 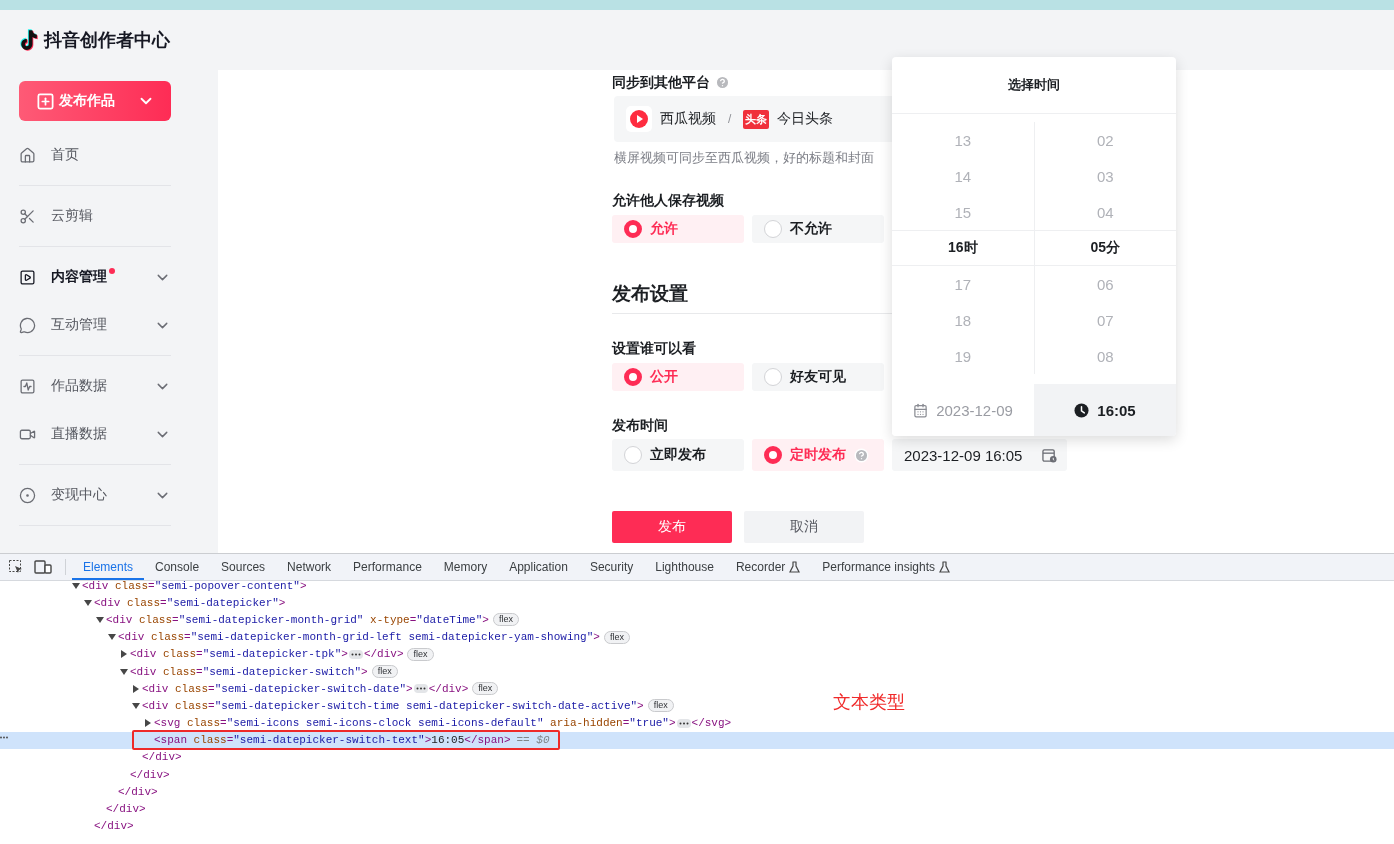 I want to click on dom-row: <div class="semi-datepicker-month-grid" x-type="dateTime"> flex, so click(x=259, y=620).